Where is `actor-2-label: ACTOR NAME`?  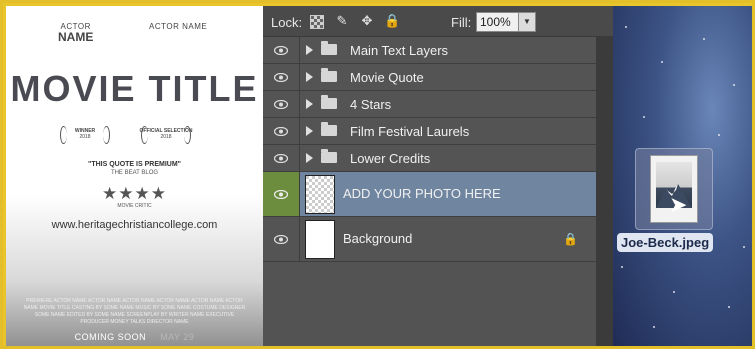 actor-2-label: ACTOR NAME is located at coordinates (178, 26).